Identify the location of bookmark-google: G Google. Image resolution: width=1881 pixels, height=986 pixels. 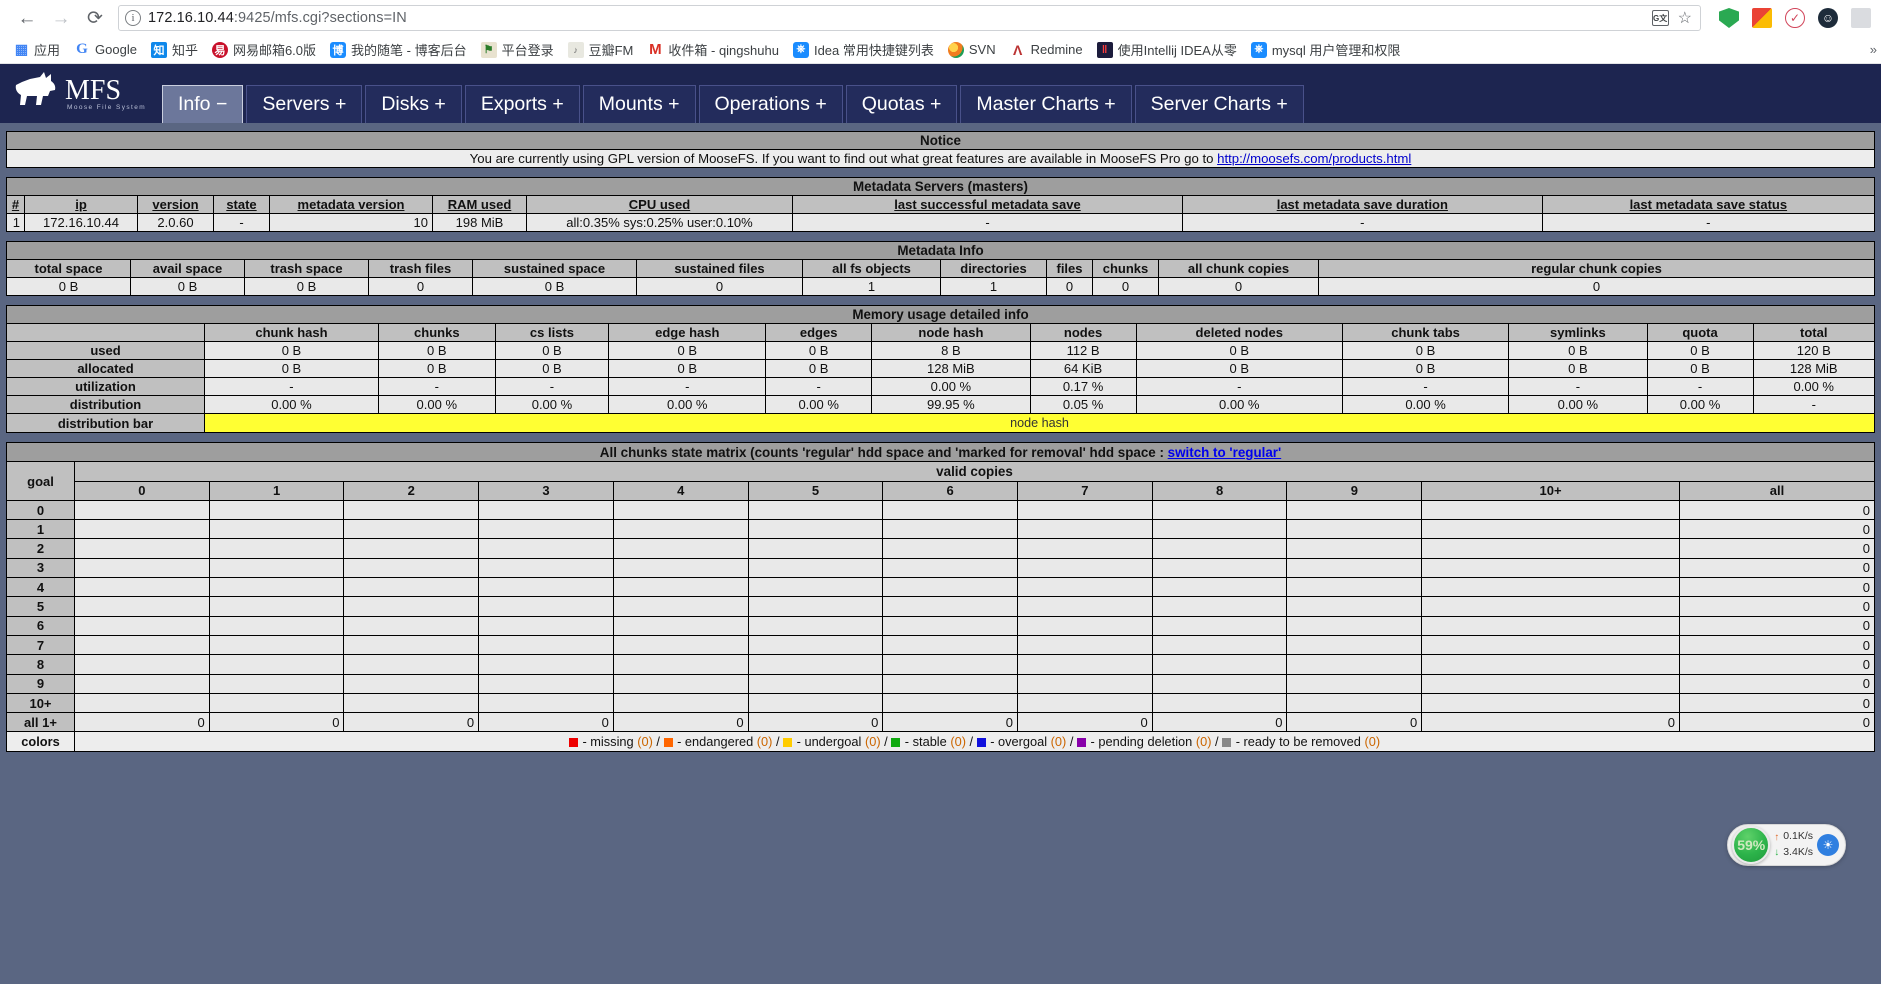
(105, 50).